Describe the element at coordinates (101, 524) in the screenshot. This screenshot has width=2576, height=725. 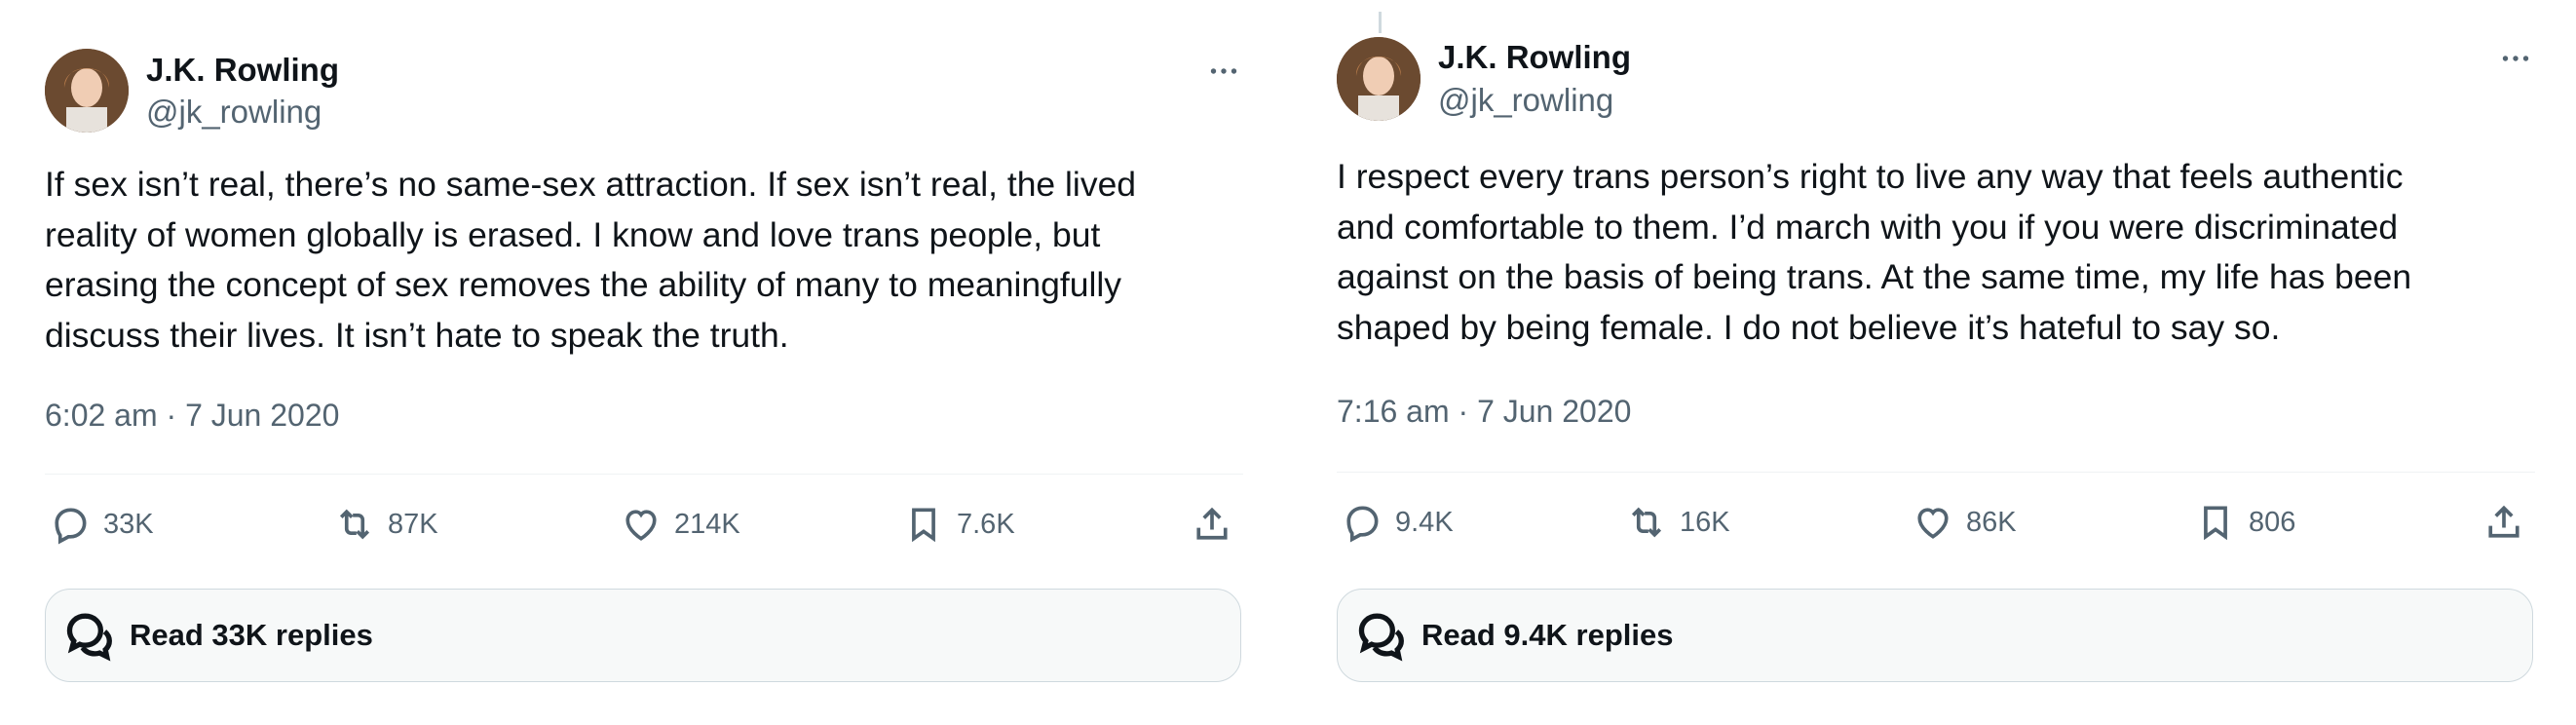
I see `reply-button: 33K` at that location.